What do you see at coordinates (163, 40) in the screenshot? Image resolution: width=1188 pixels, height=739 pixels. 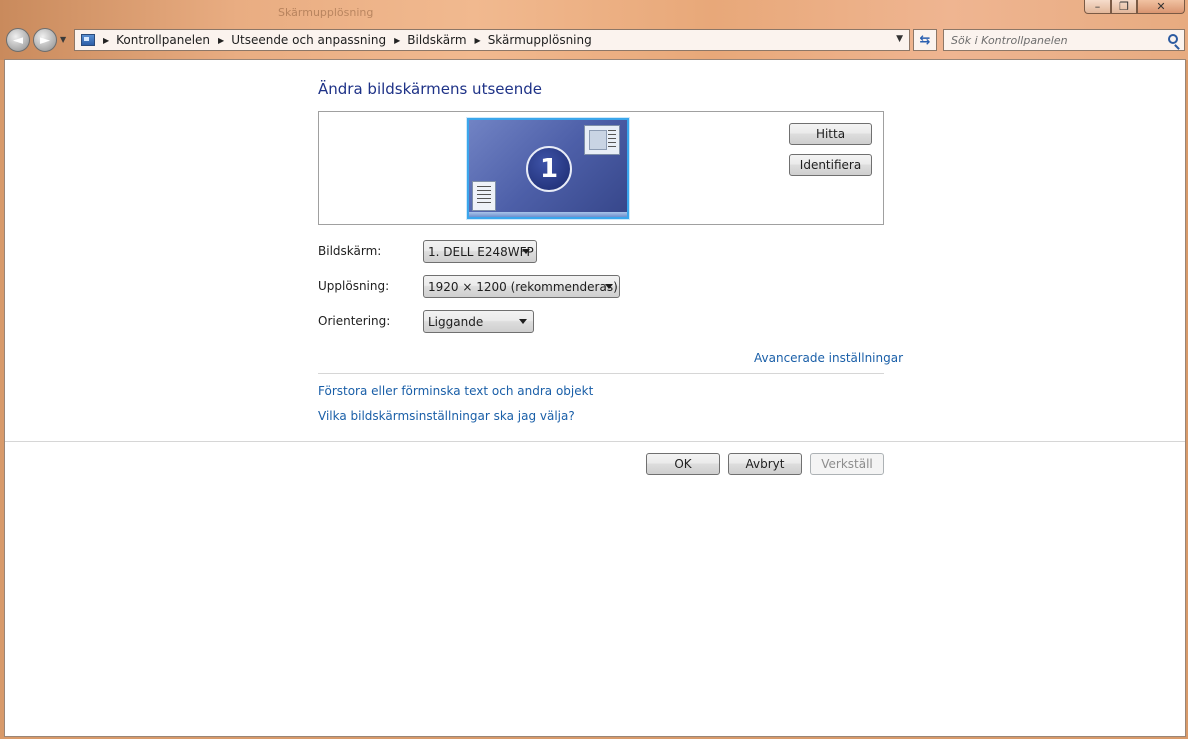 I see `breadcrumb-item-control-panel: Kontrollpanelen` at bounding box center [163, 40].